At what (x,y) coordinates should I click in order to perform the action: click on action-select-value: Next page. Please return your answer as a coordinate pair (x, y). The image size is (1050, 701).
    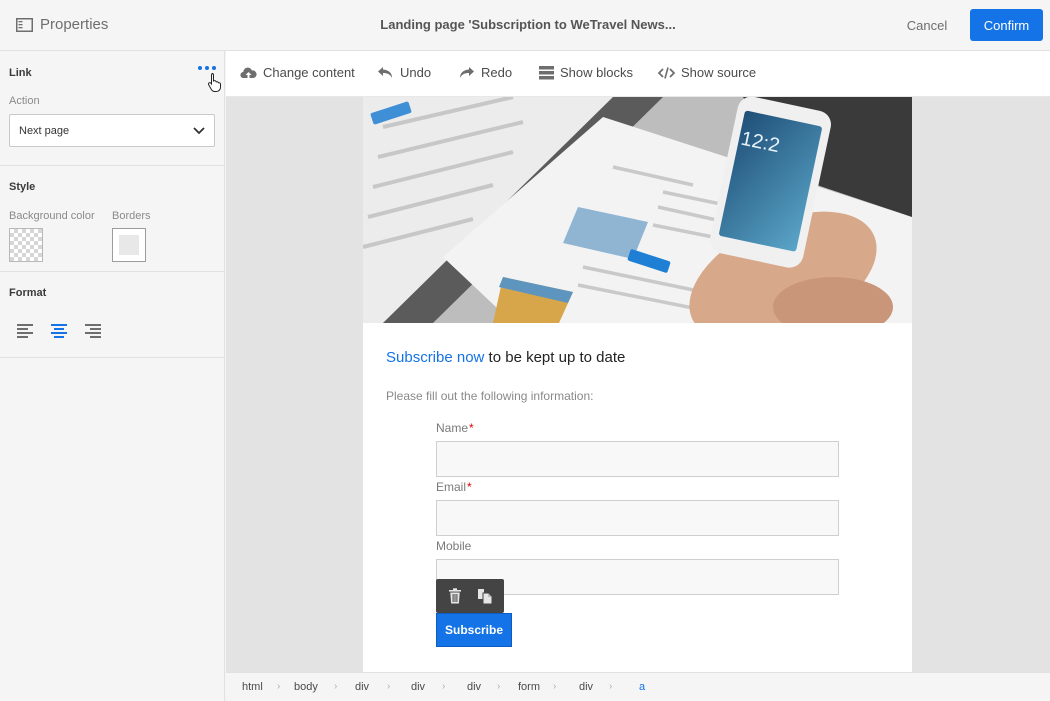
    Looking at the image, I should click on (44, 131).